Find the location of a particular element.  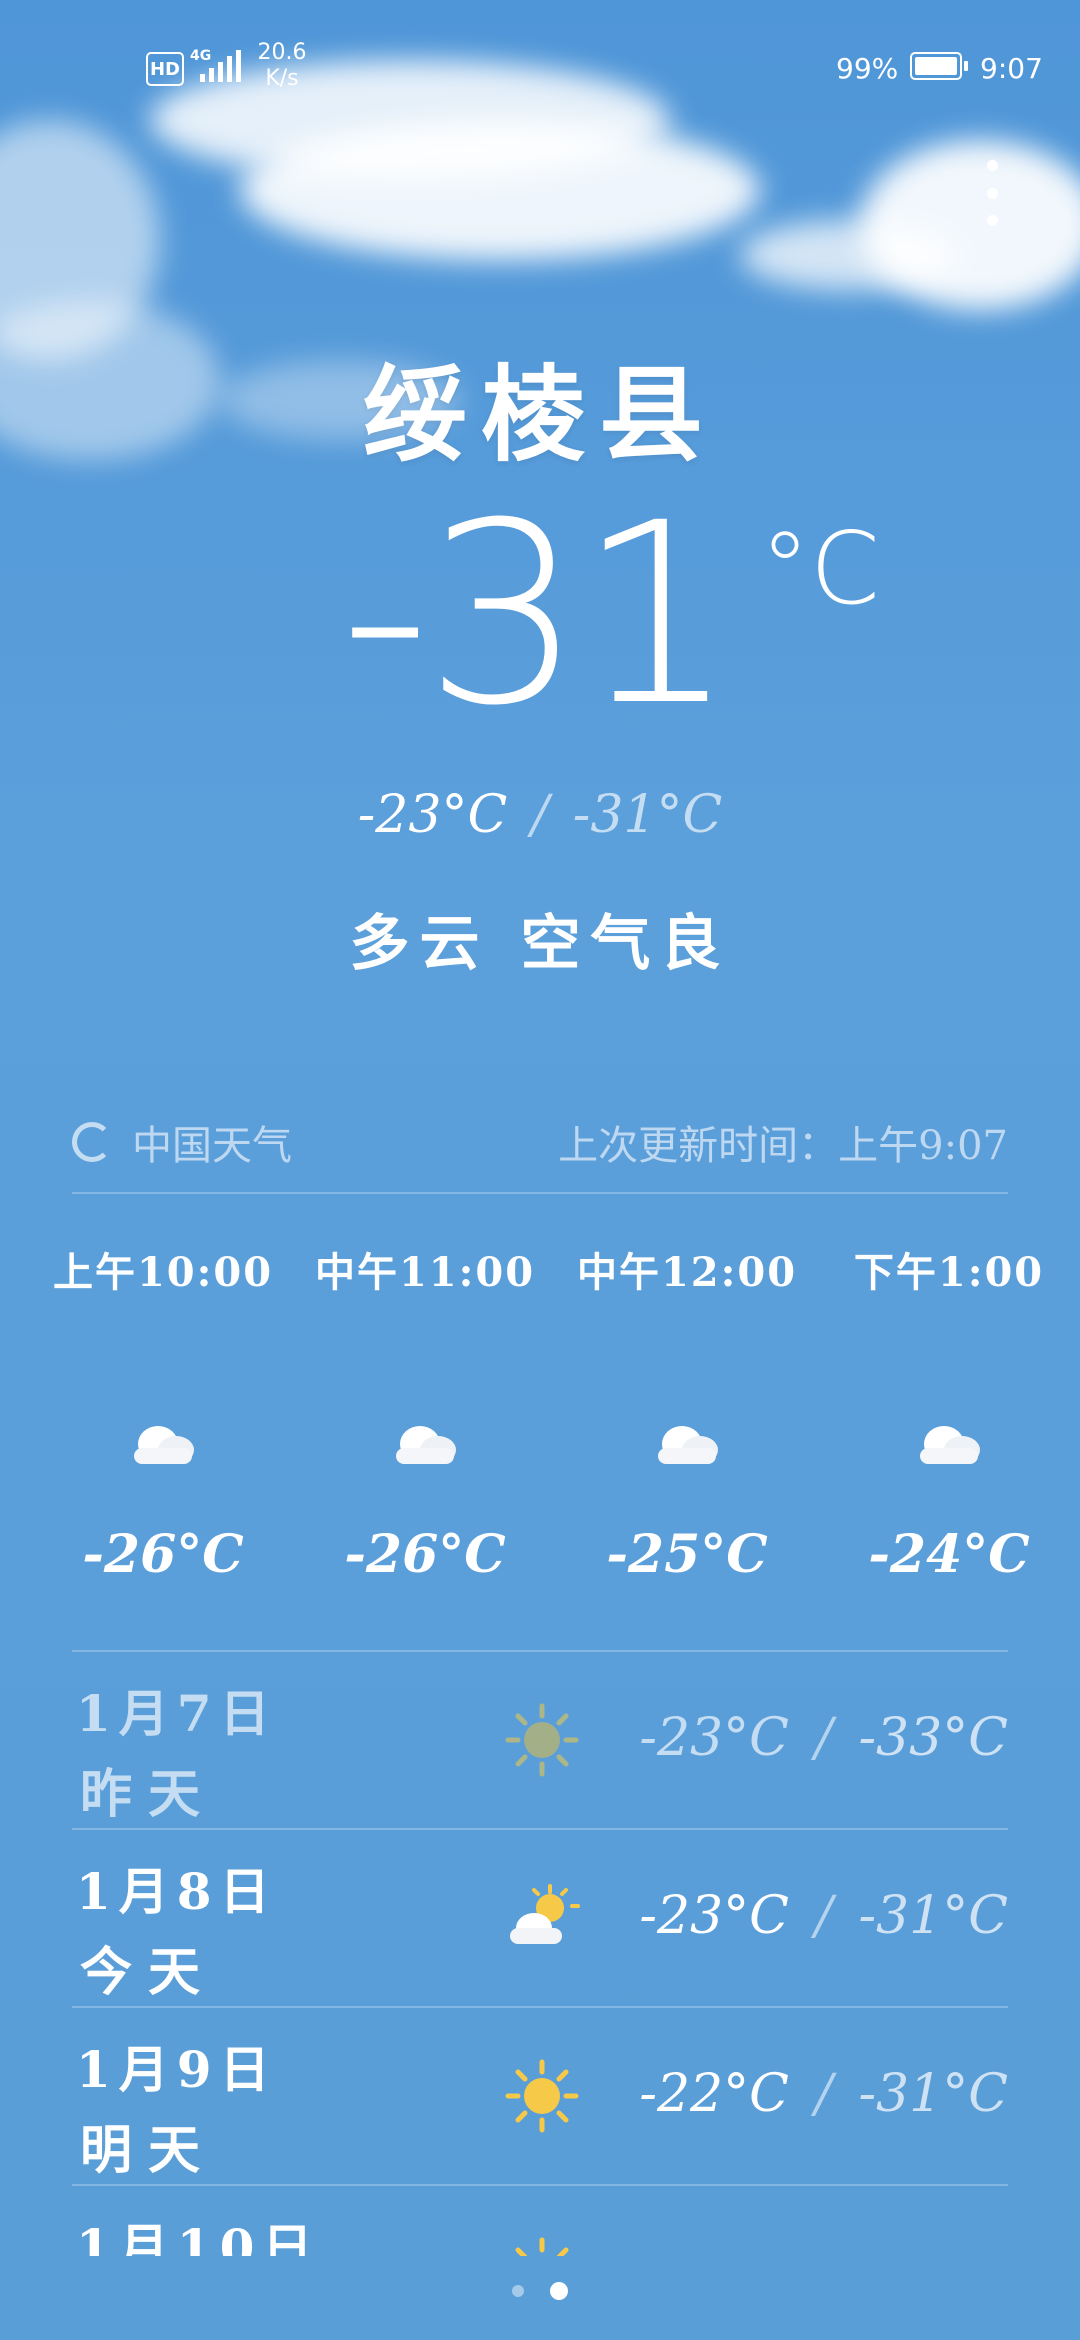

provider-name: 中国天气 is located at coordinates (212, 1146).